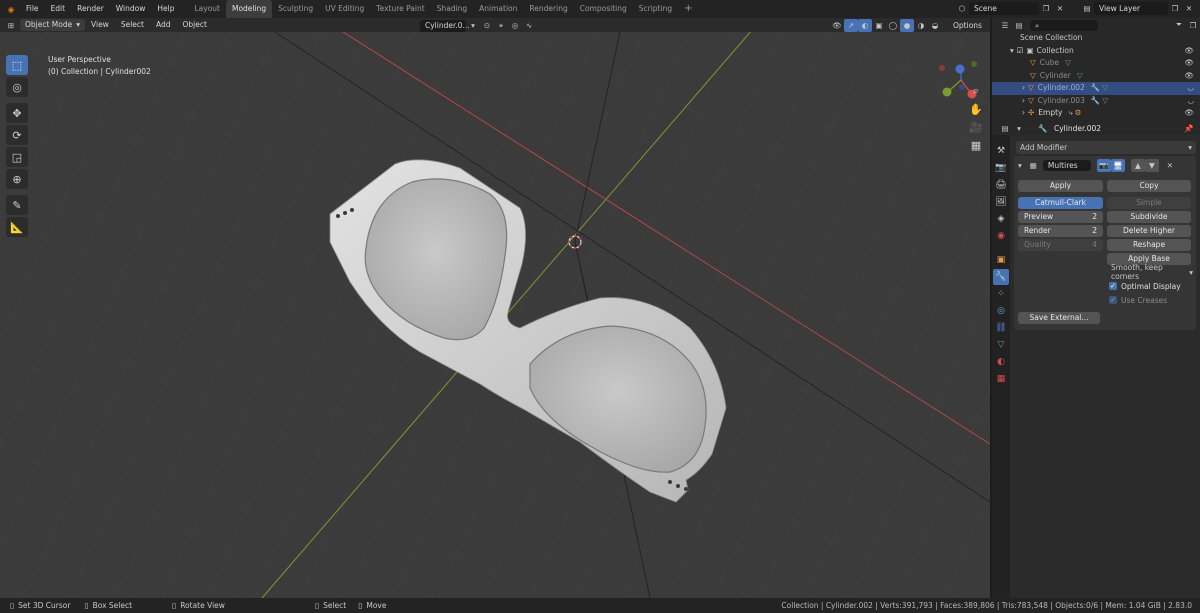  I want to click on new-collection-icon: ❐, so click(1193, 25).